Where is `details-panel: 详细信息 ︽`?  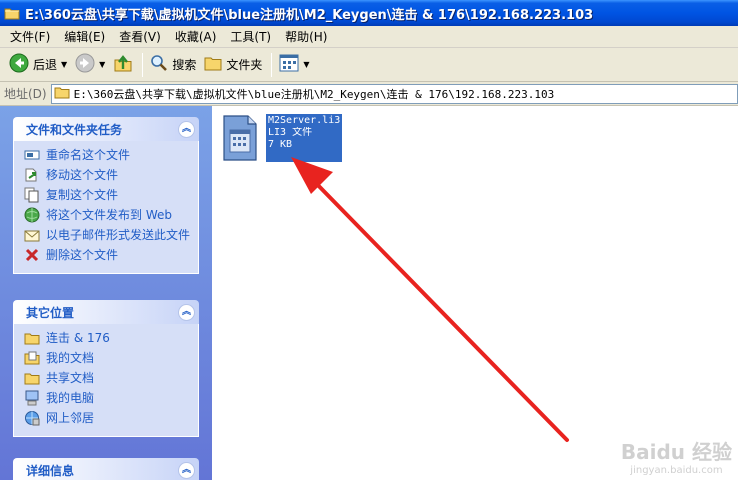 details-panel: 详细信息 ︽ is located at coordinates (106, 469).